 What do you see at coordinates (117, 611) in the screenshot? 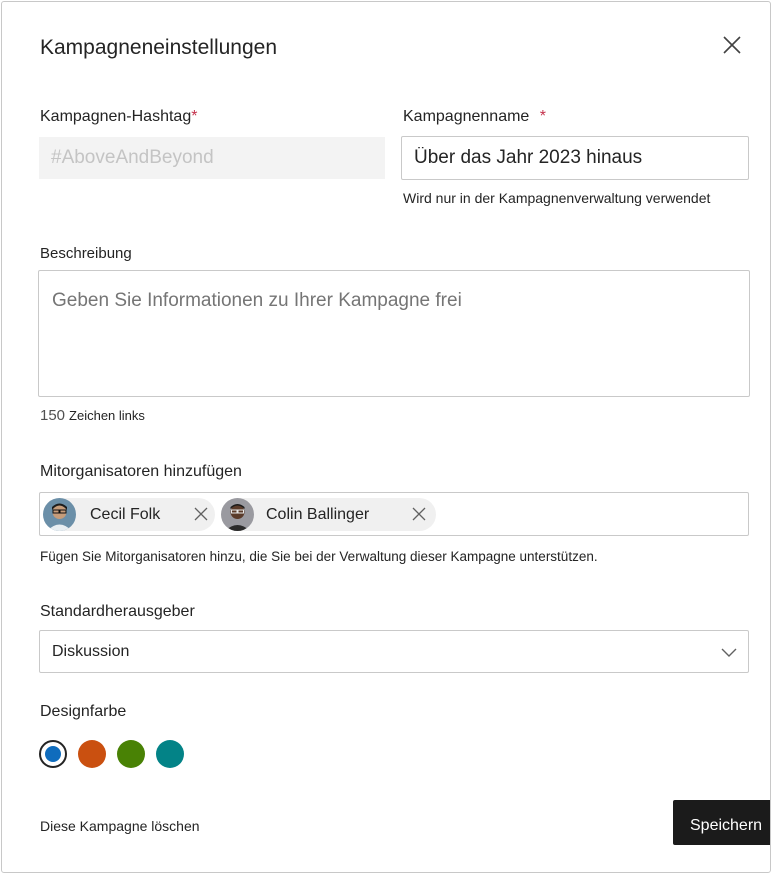
I see `publisher-label: Standardherausgeber` at bounding box center [117, 611].